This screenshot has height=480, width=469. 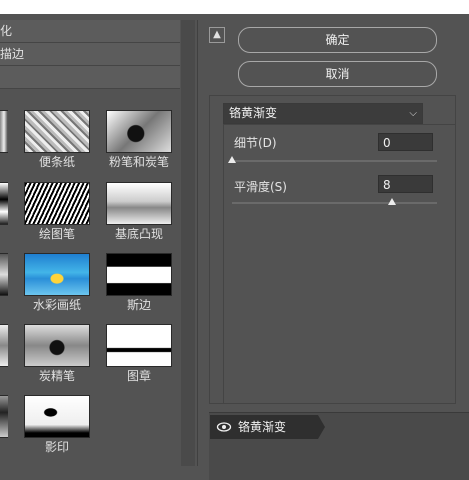 I want to click on filter-thumbnail-item: 绘图笔, so click(x=57, y=212).